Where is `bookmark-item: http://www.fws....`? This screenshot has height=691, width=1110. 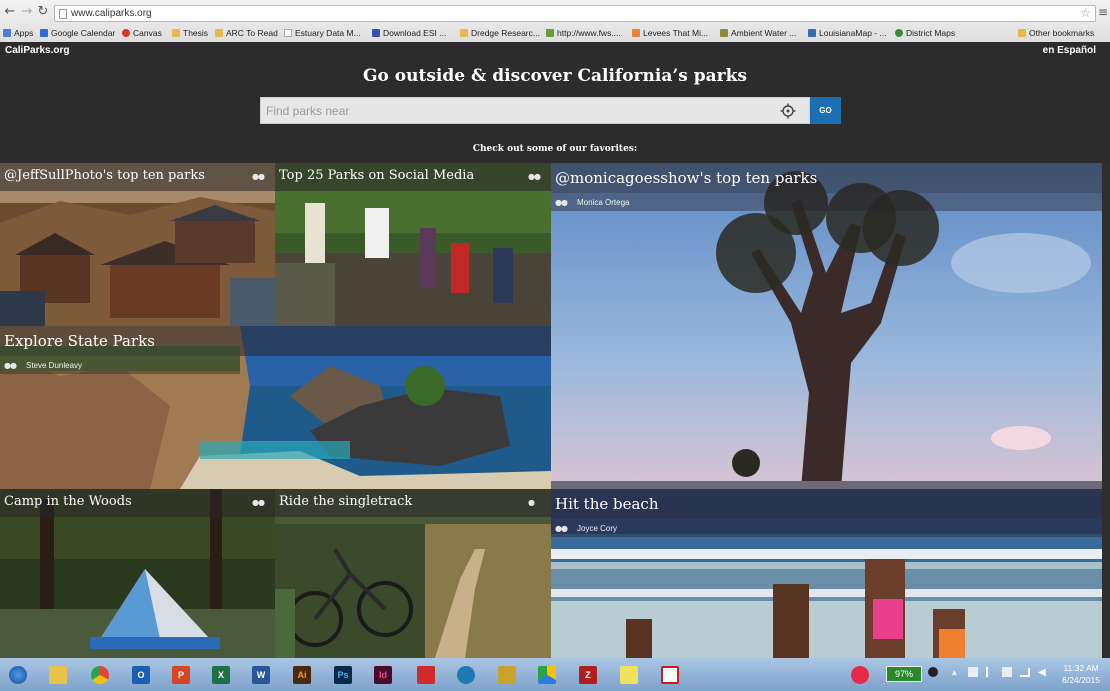 bookmark-item: http://www.fws.... is located at coordinates (583, 33).